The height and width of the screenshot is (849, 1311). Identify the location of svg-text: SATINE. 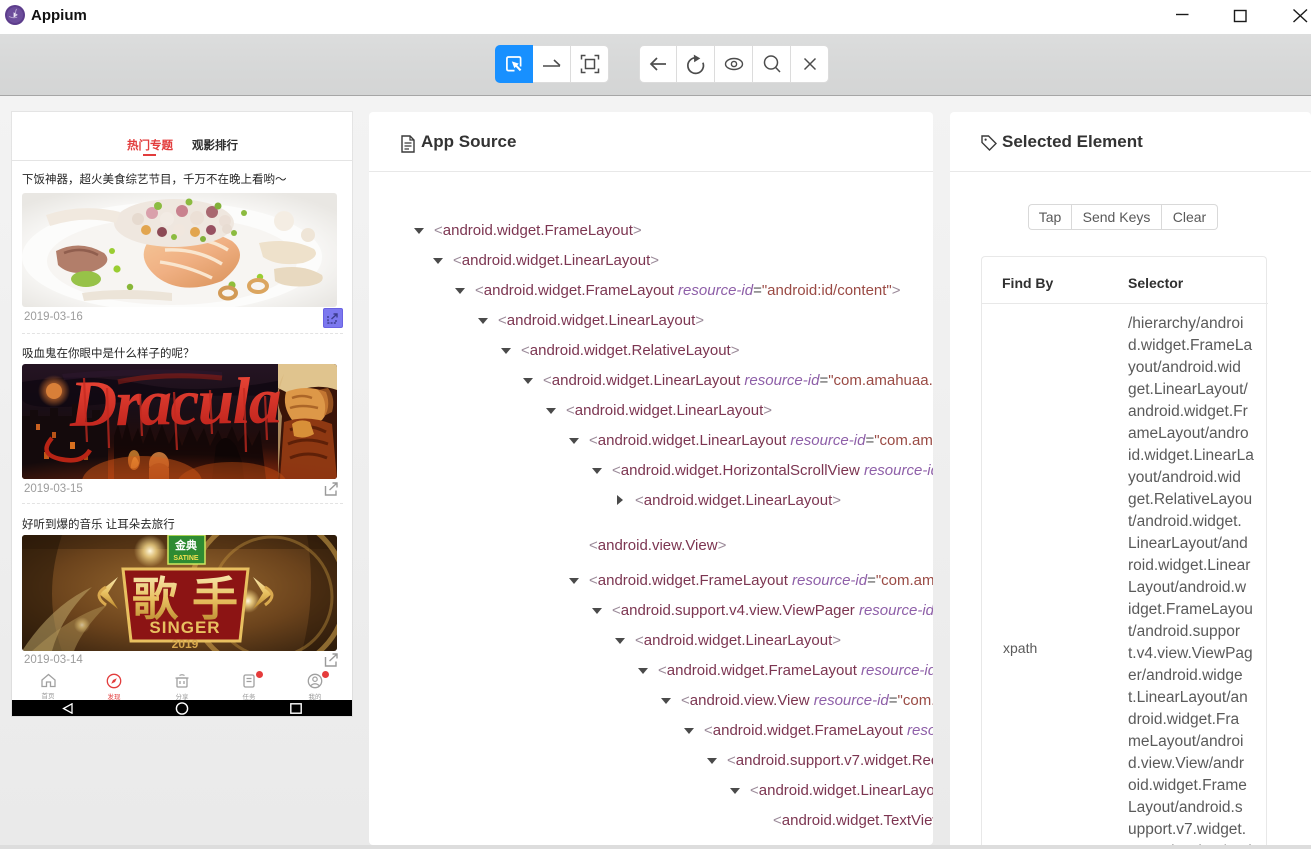
(185, 558).